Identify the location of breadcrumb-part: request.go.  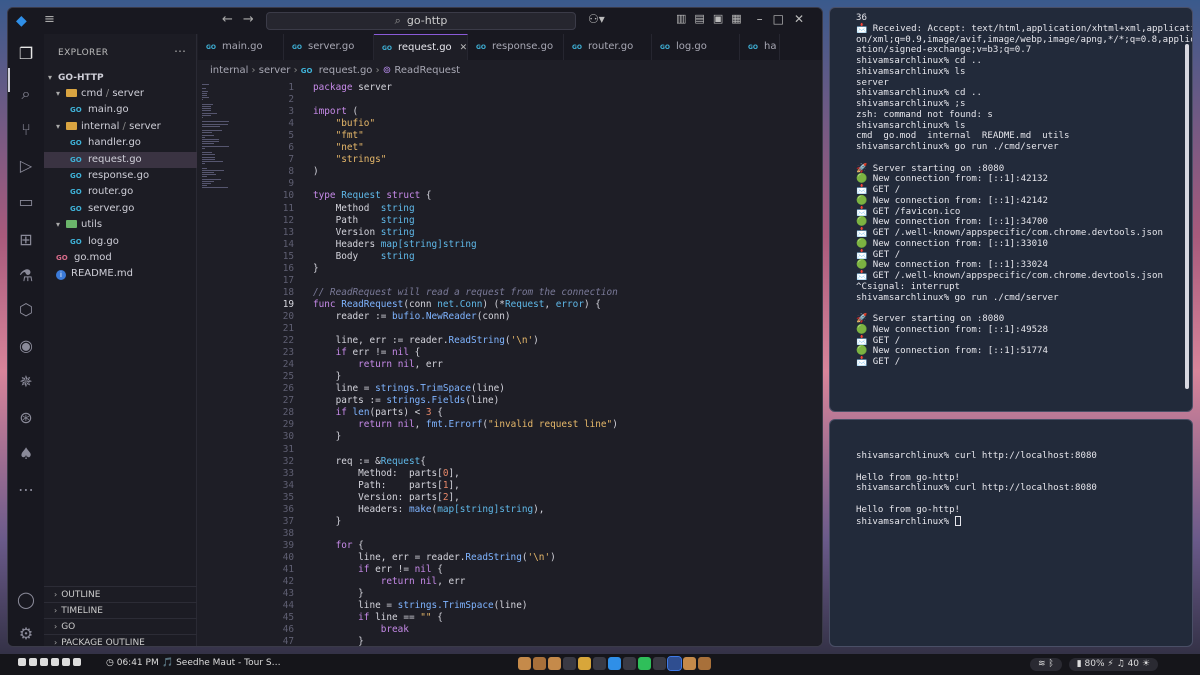
(346, 70).